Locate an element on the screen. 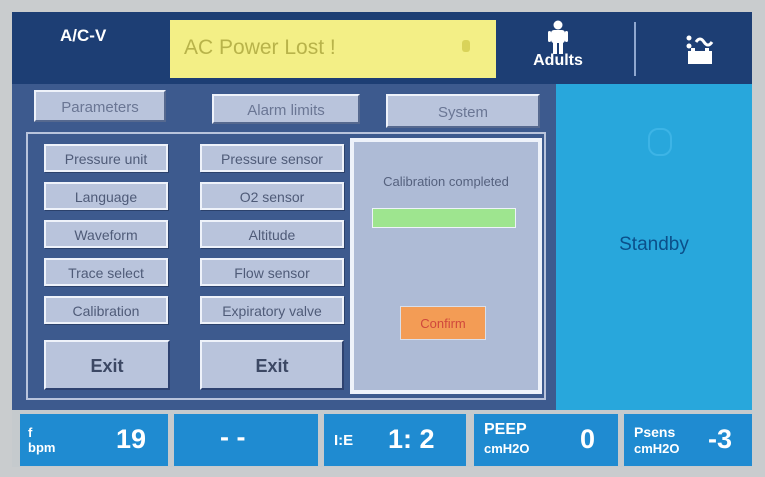  top-bar: A/C-V AC Power Lost ! Adults is located at coordinates (382, 48).